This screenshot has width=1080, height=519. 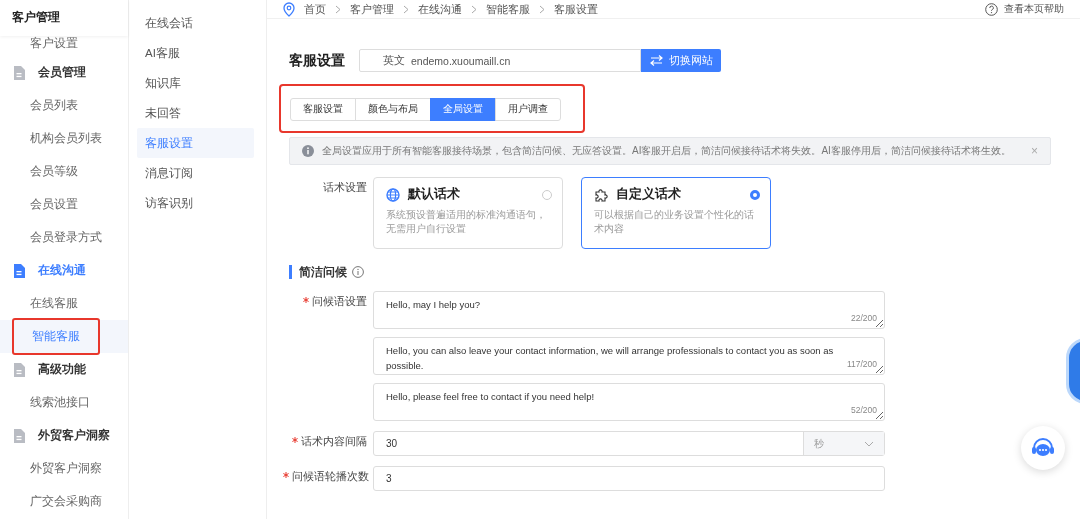 I want to click on sidebar-title: 客户管理, so click(x=64, y=18).